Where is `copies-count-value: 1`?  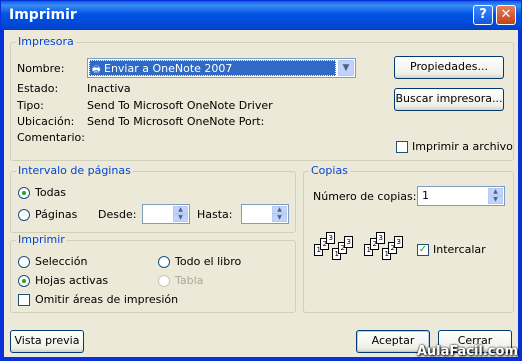
copies-count-value: 1 is located at coordinates (425, 195).